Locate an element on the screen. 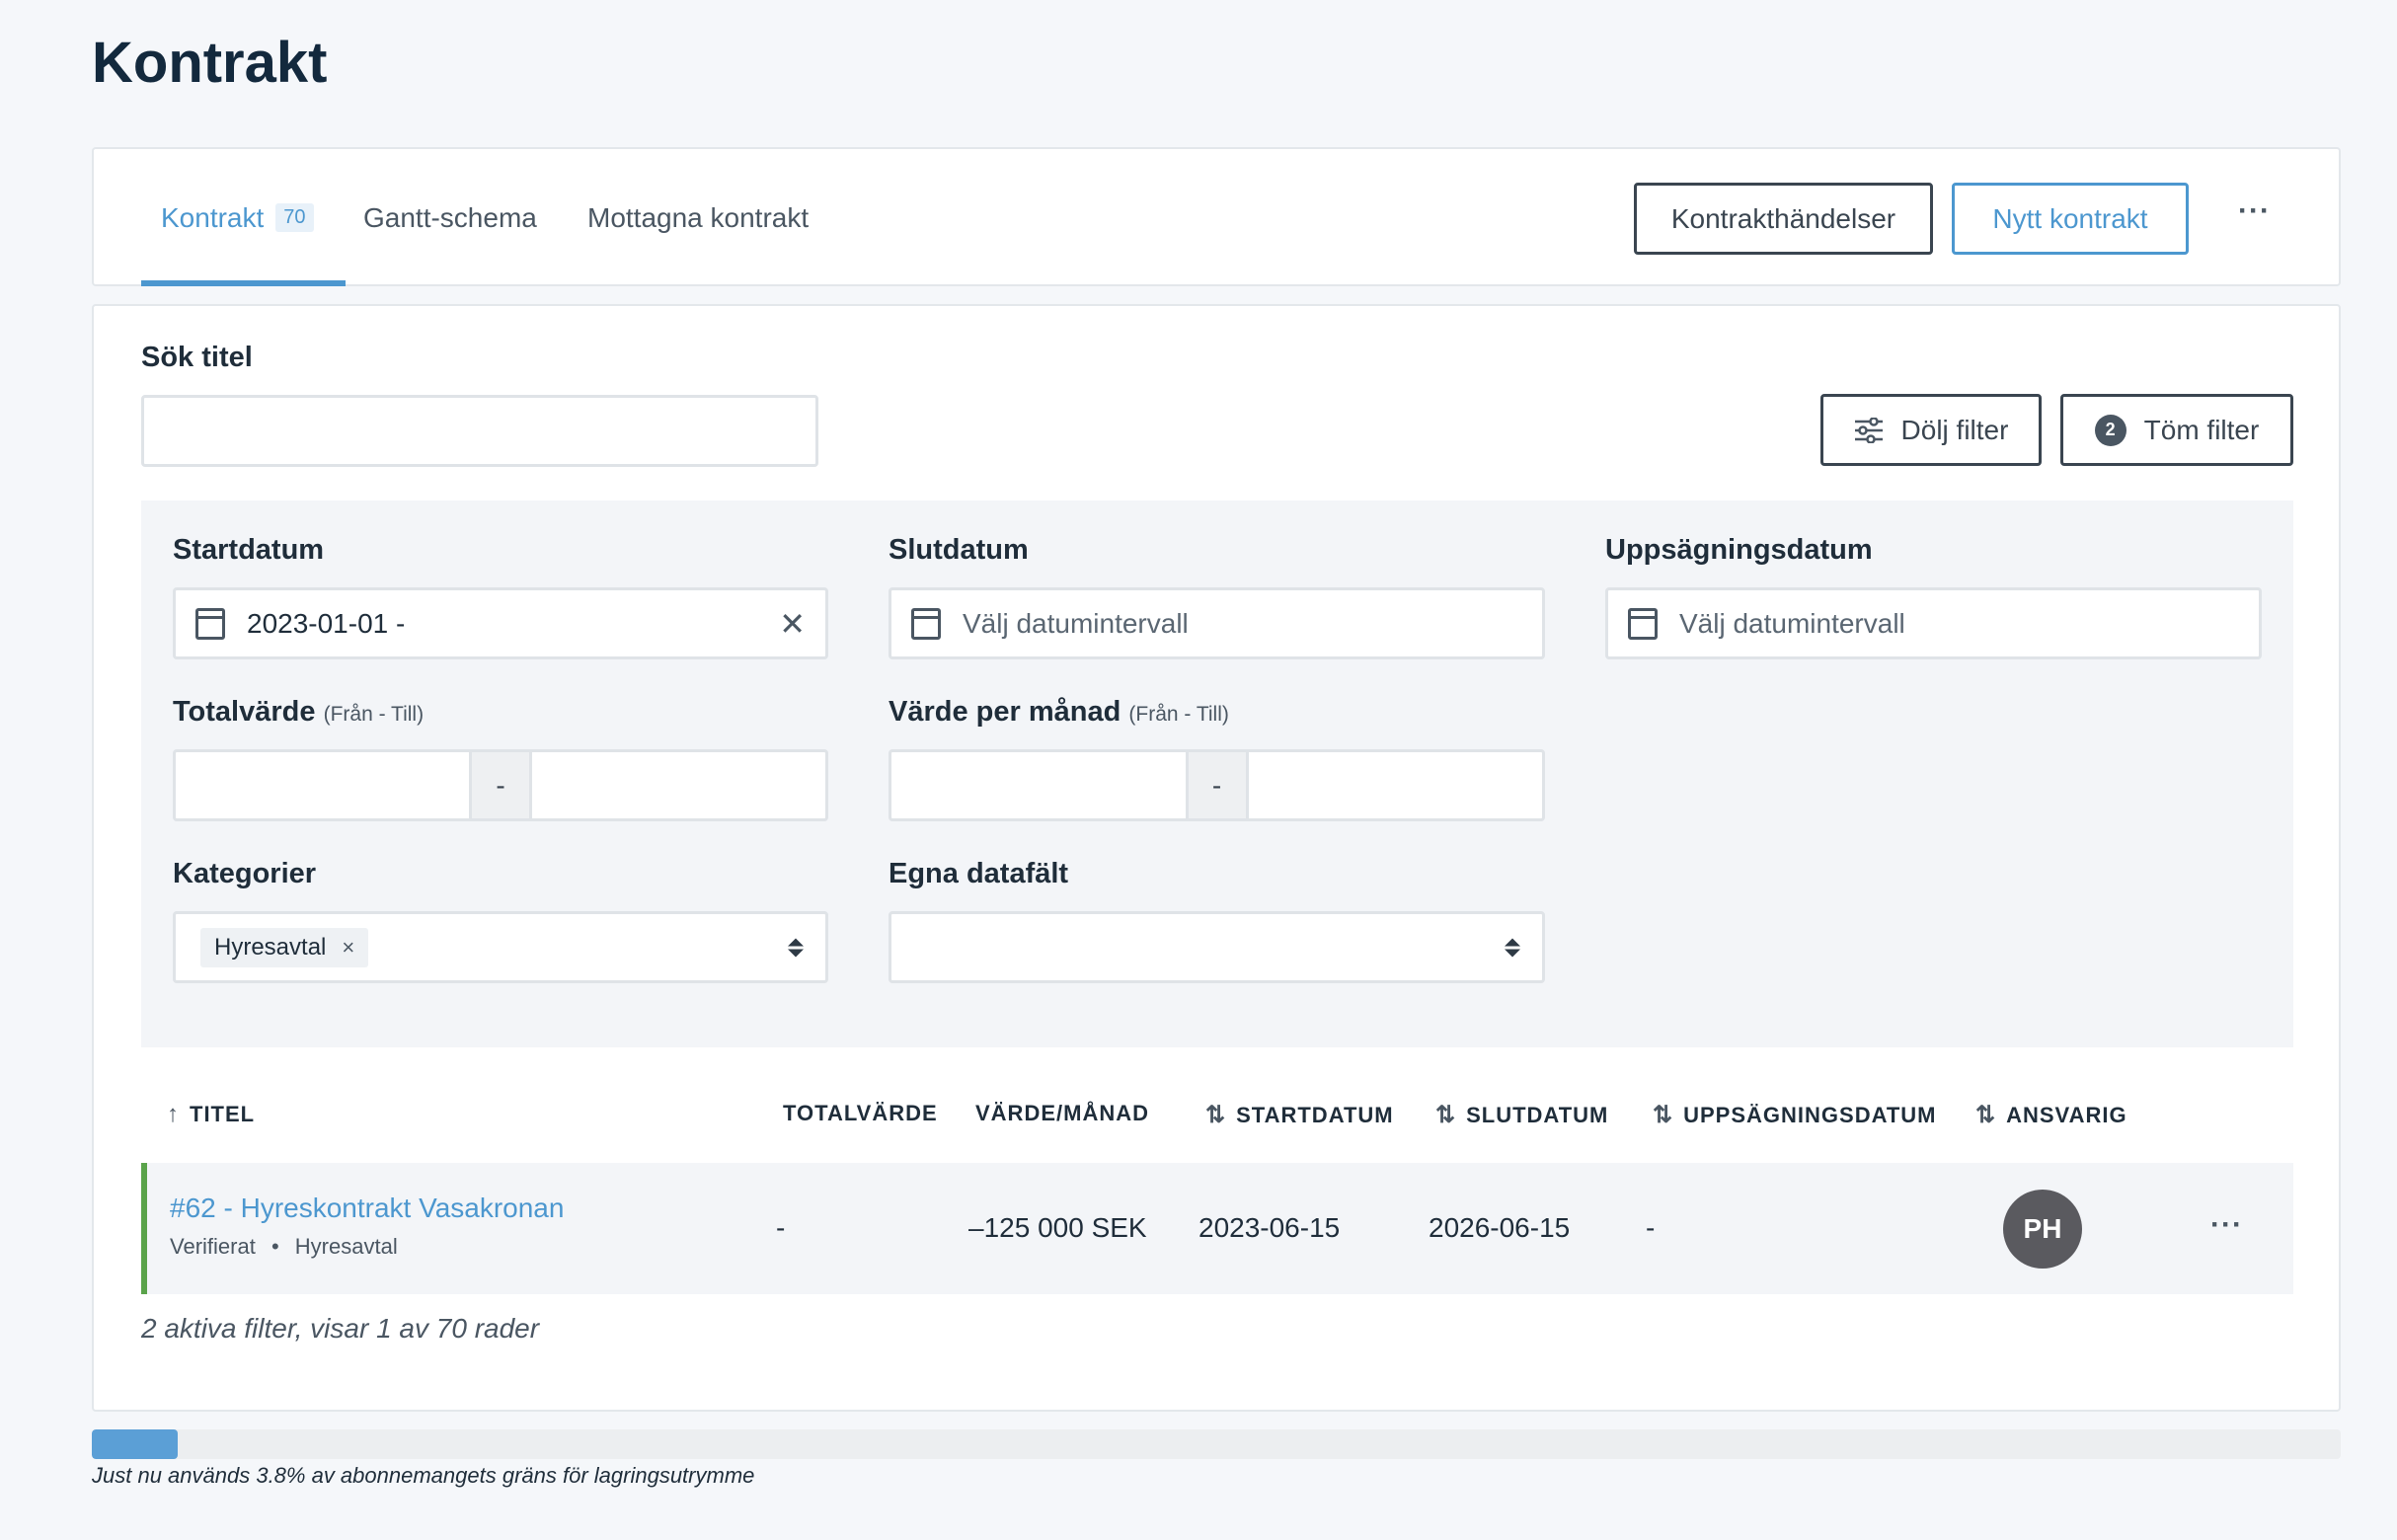 This screenshot has height=1540, width=2397. total-value-label: Totalvärde (Från - Till) is located at coordinates (298, 712).